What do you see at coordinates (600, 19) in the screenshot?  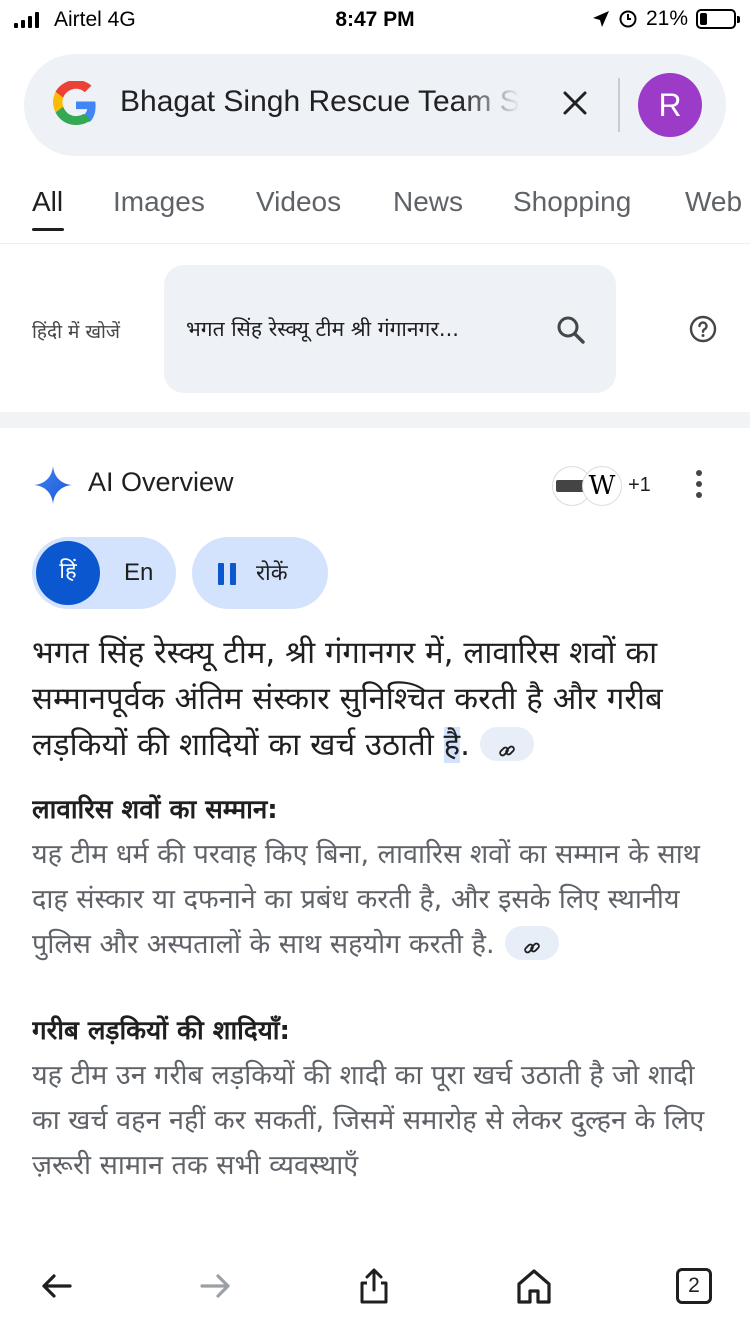 I see `location-icon` at bounding box center [600, 19].